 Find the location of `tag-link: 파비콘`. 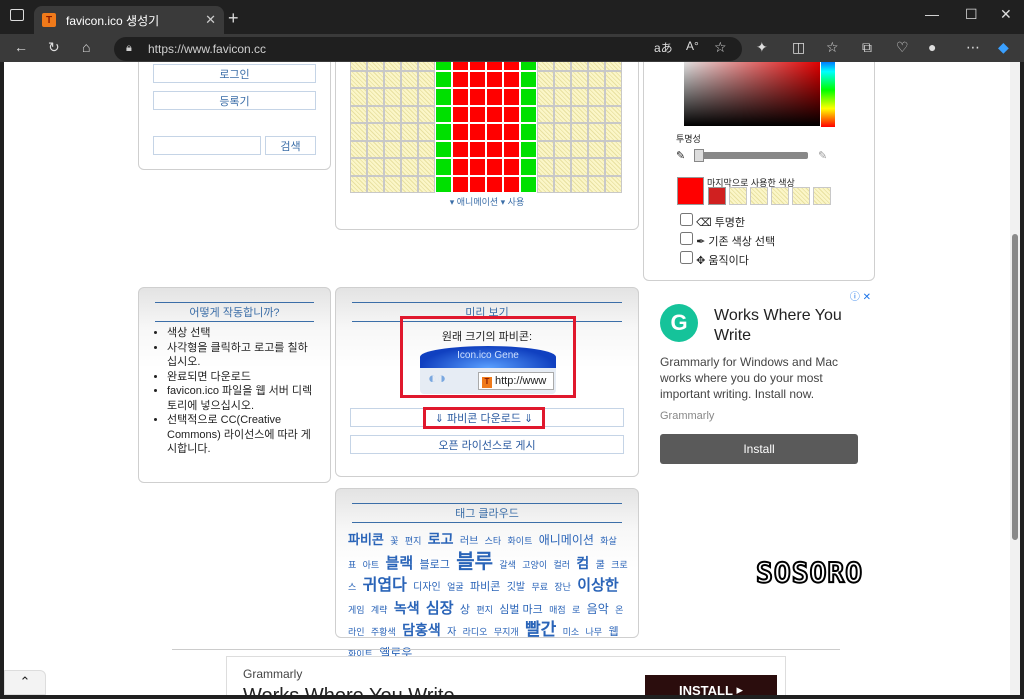

tag-link: 파비콘 is located at coordinates (485, 587).